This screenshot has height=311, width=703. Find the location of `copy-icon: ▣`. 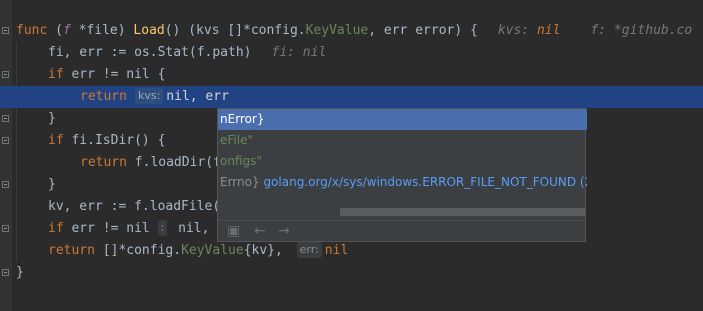

copy-icon: ▣ is located at coordinates (233, 231).